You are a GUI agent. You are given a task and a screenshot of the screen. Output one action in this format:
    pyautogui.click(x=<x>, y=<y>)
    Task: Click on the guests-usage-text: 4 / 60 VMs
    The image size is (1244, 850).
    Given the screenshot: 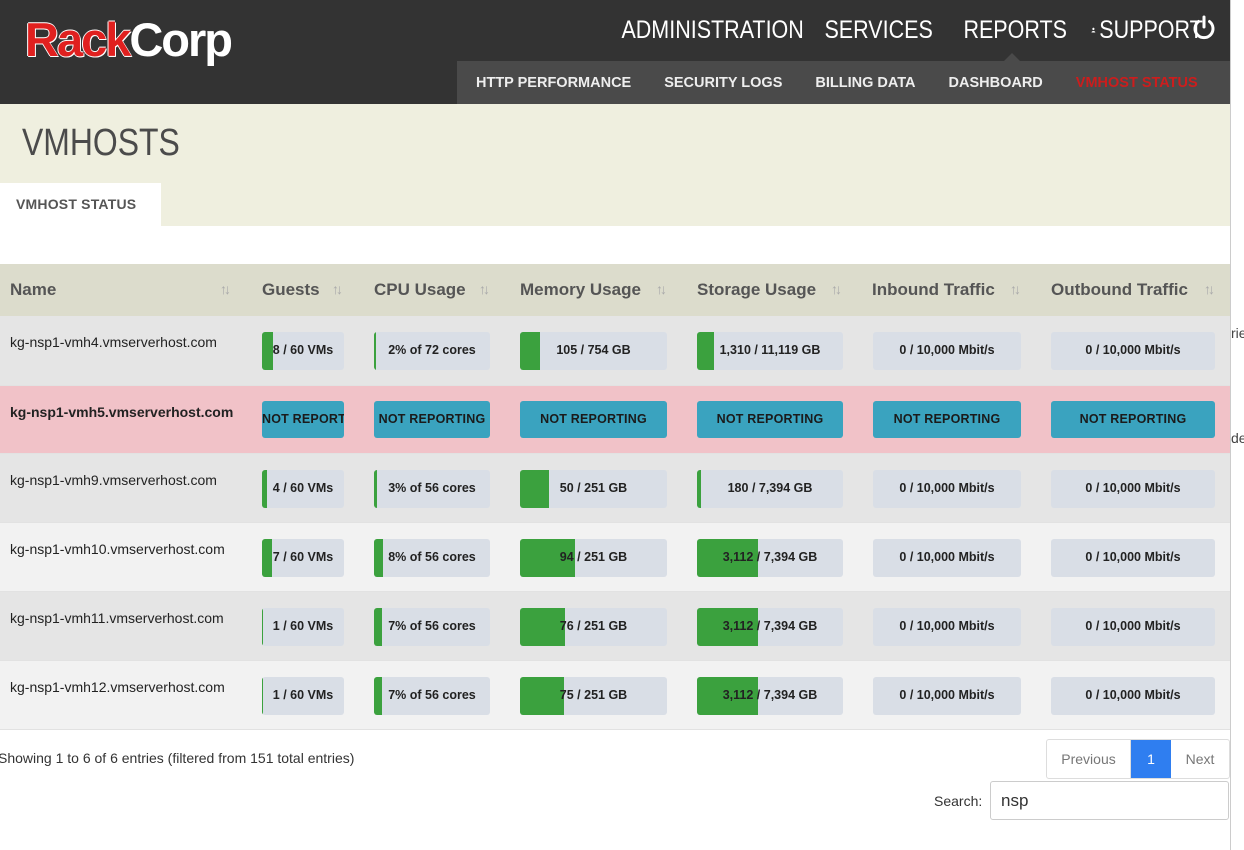 What is the action you would take?
    pyautogui.click(x=303, y=488)
    